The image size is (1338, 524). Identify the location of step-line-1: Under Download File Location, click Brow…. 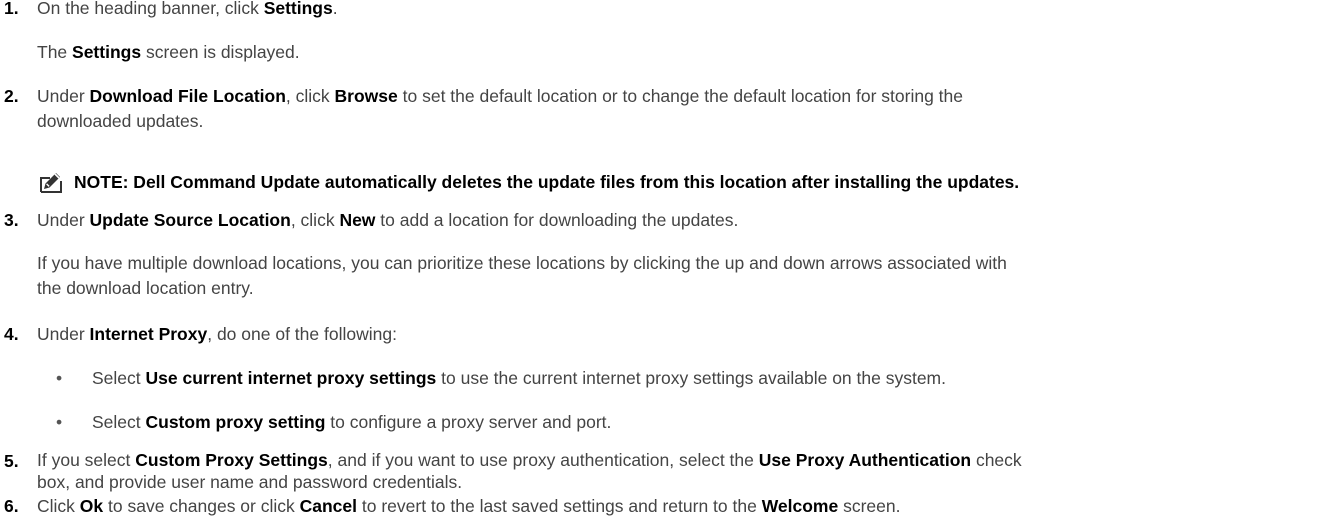
(500, 96).